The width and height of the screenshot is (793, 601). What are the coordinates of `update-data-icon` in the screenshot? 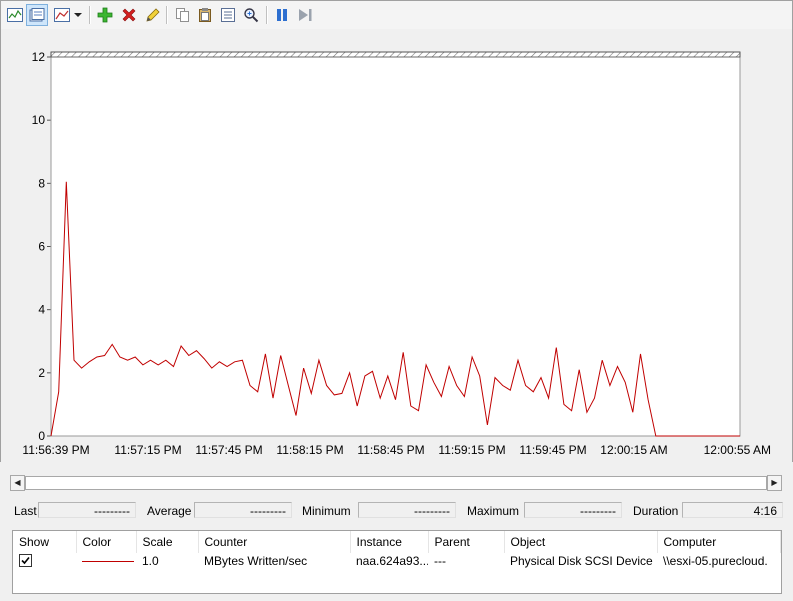 It's located at (305, 15).